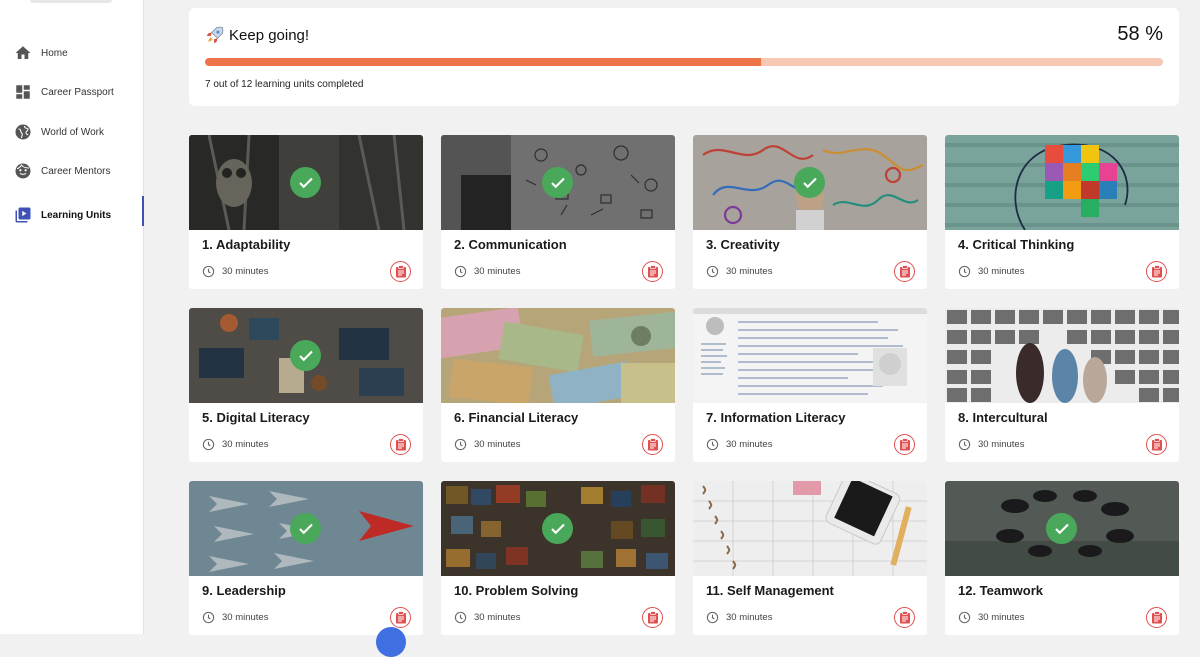 The height and width of the screenshot is (657, 1200). What do you see at coordinates (306, 558) in the screenshot?
I see `unit-card-leadership: 9. Leadership 30 minutes` at bounding box center [306, 558].